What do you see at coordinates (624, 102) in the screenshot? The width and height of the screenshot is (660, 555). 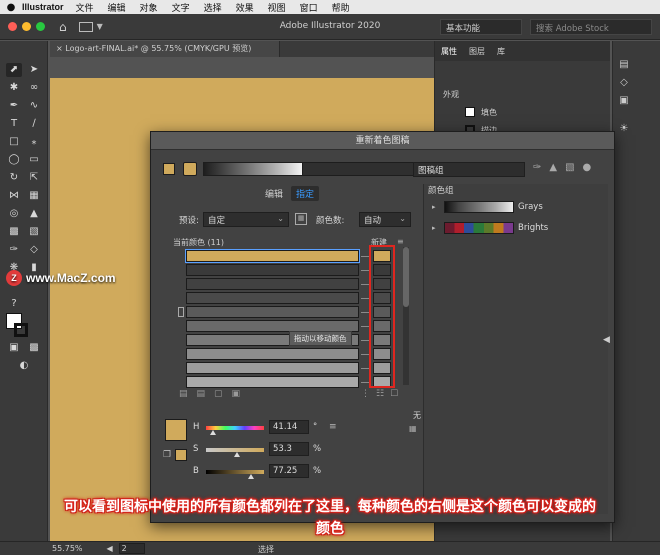 I see `libraries-icon: ▣` at bounding box center [624, 102].